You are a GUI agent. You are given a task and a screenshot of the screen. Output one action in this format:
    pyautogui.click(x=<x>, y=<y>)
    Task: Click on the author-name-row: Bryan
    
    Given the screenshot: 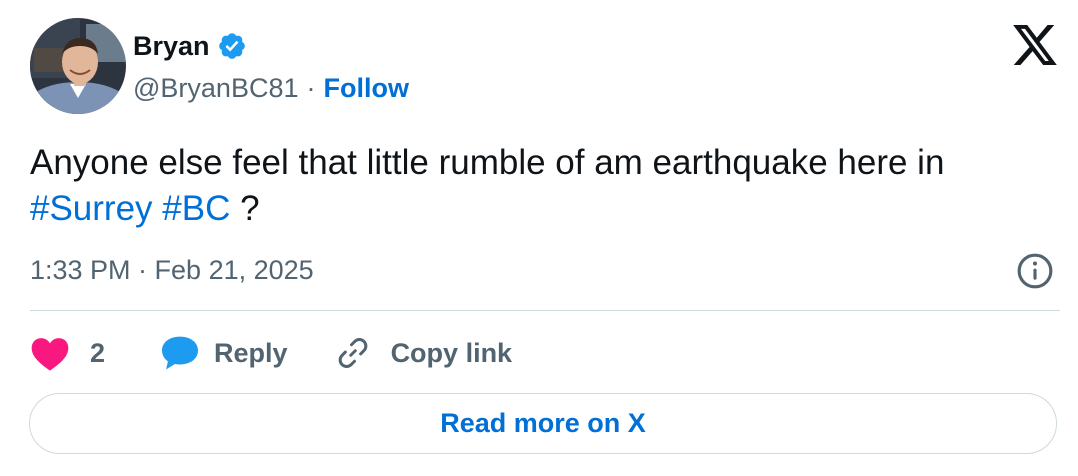 What is the action you would take?
    pyautogui.click(x=190, y=46)
    